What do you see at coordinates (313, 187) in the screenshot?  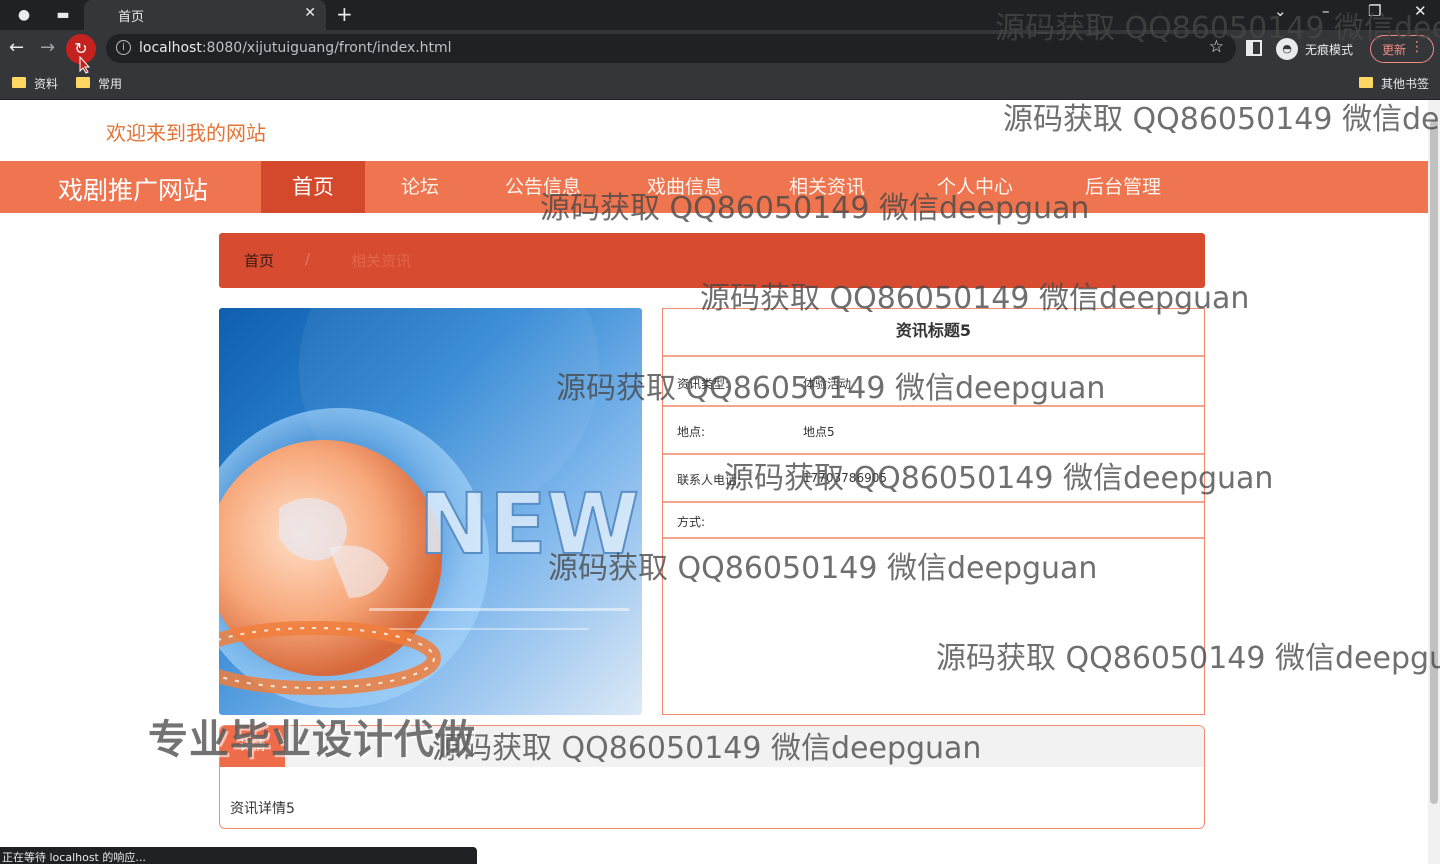 I see `nav-item-home: 首页` at bounding box center [313, 187].